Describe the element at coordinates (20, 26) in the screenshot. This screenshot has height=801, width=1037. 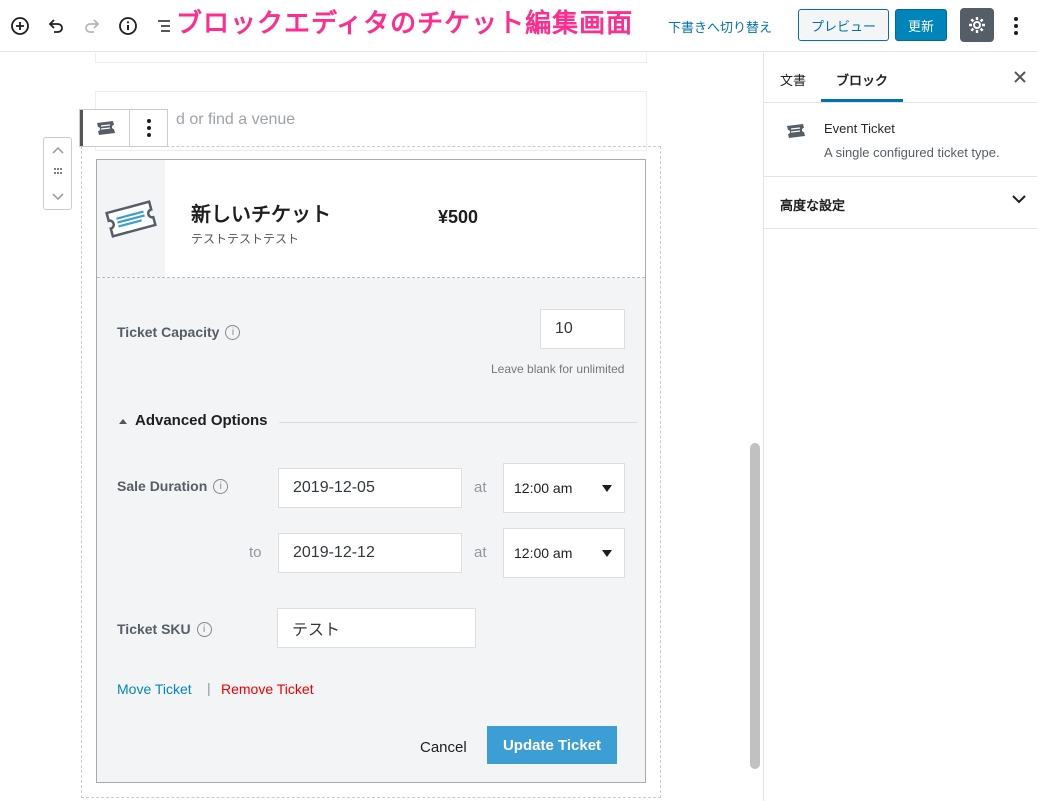
I see `add-block-icon` at that location.